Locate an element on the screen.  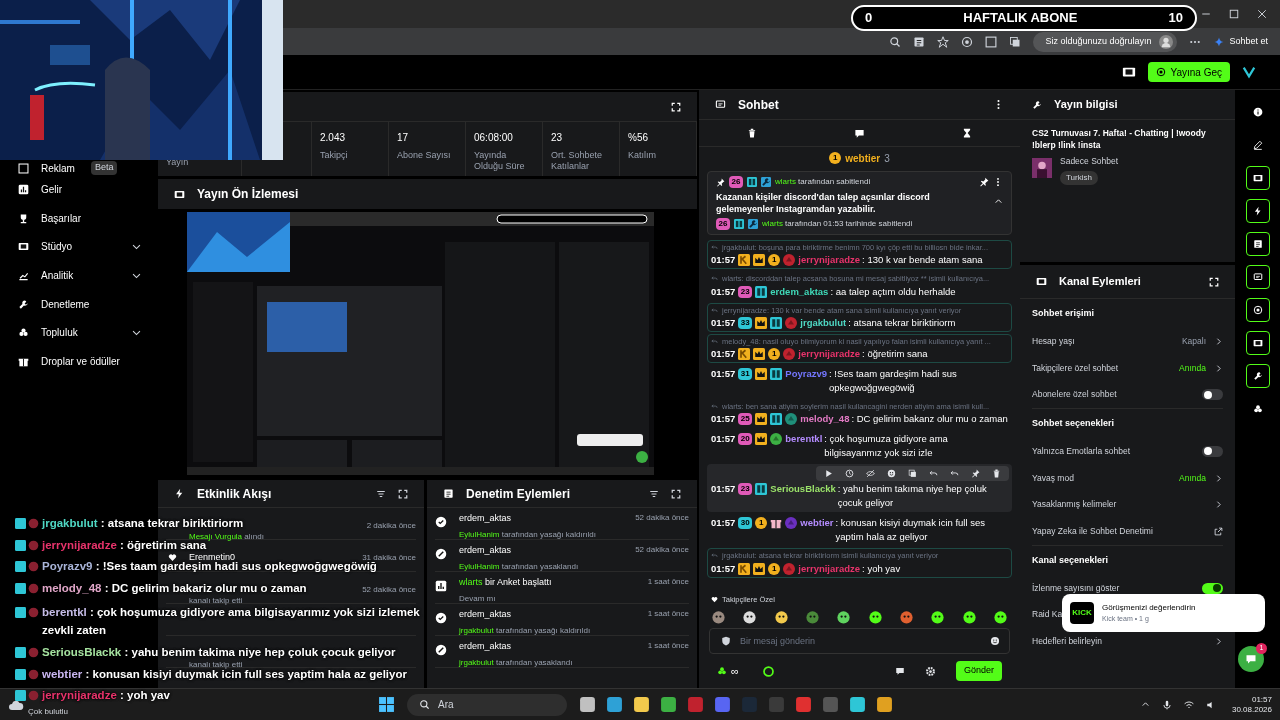
chat-message: 01:57 31 Poyrazv9 : !Ses taam gardeşim hadi sus opkegwoğgwegöwiğ is located at coordinates (859, 381).